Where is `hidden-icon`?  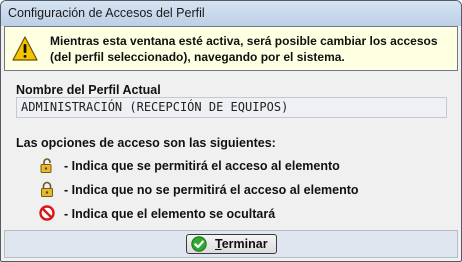
hidden-icon is located at coordinates (47, 213).